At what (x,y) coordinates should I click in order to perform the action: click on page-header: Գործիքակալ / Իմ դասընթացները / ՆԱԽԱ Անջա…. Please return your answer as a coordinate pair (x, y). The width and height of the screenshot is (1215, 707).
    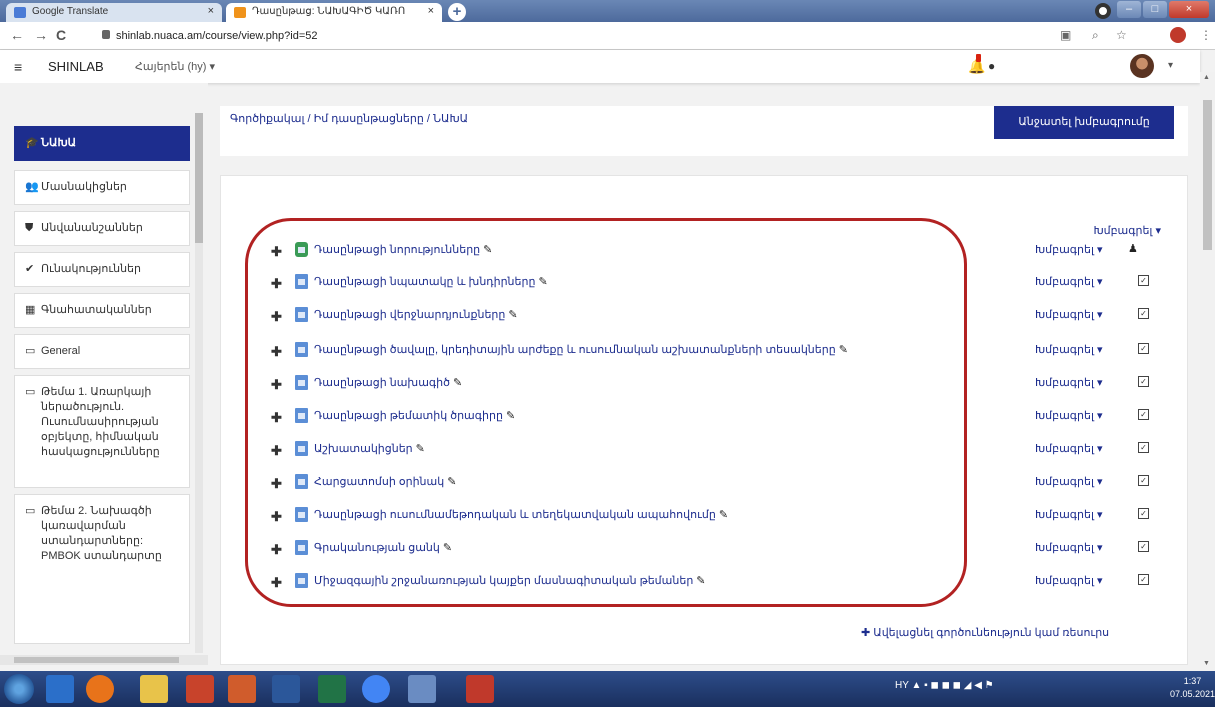
    Looking at the image, I should click on (704, 131).